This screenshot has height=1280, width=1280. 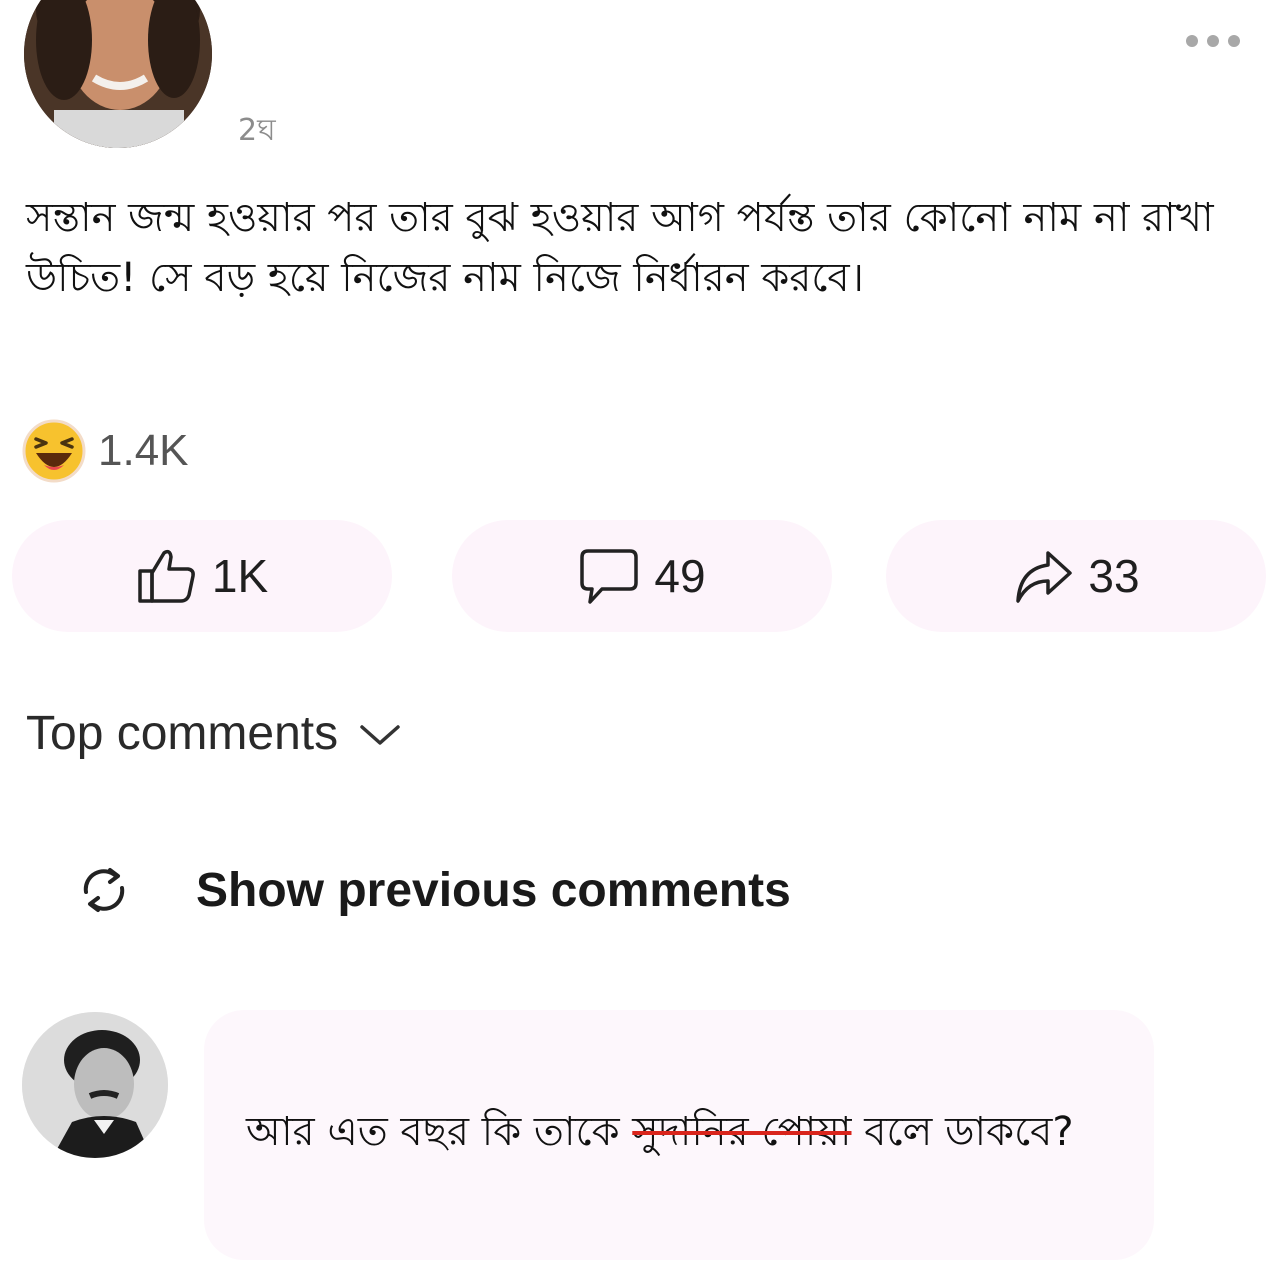 I want to click on show-previous-comments-button: Show previous comments, so click(x=433, y=890).